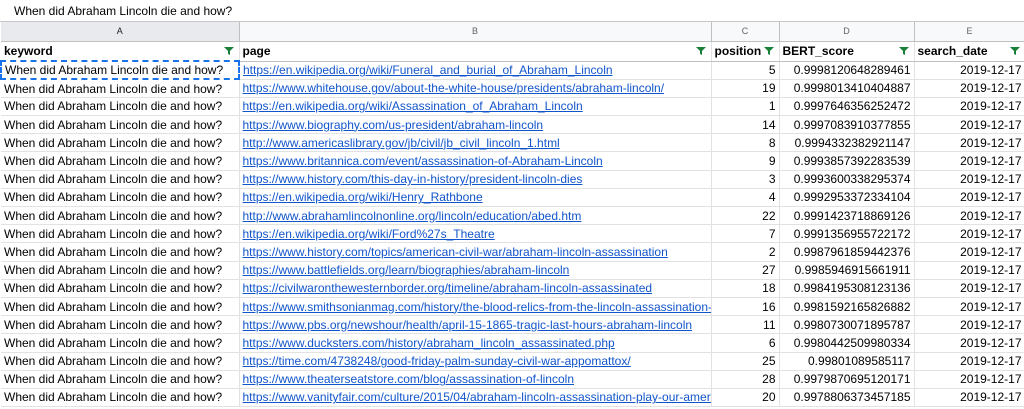  I want to click on cell-bert-score: 0.9984195308123136, so click(847, 288).